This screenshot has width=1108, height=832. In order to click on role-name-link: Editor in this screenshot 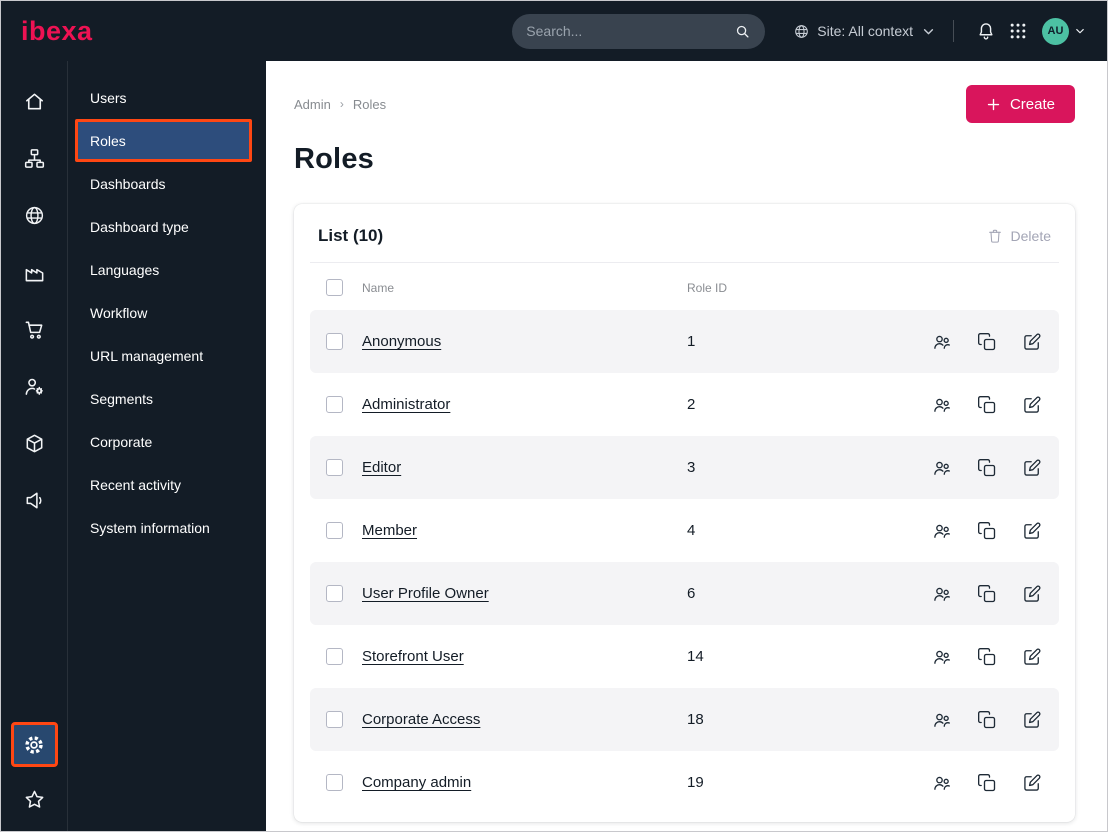, I will do `click(524, 467)`.